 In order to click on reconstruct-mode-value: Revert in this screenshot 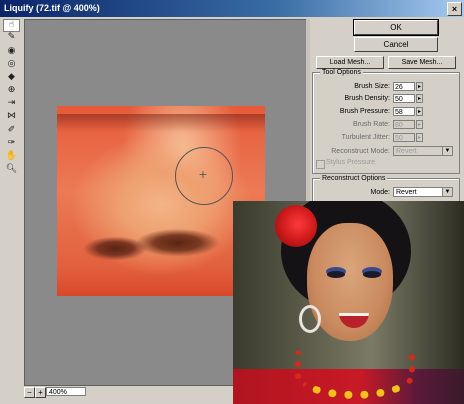, I will do `click(406, 151)`.